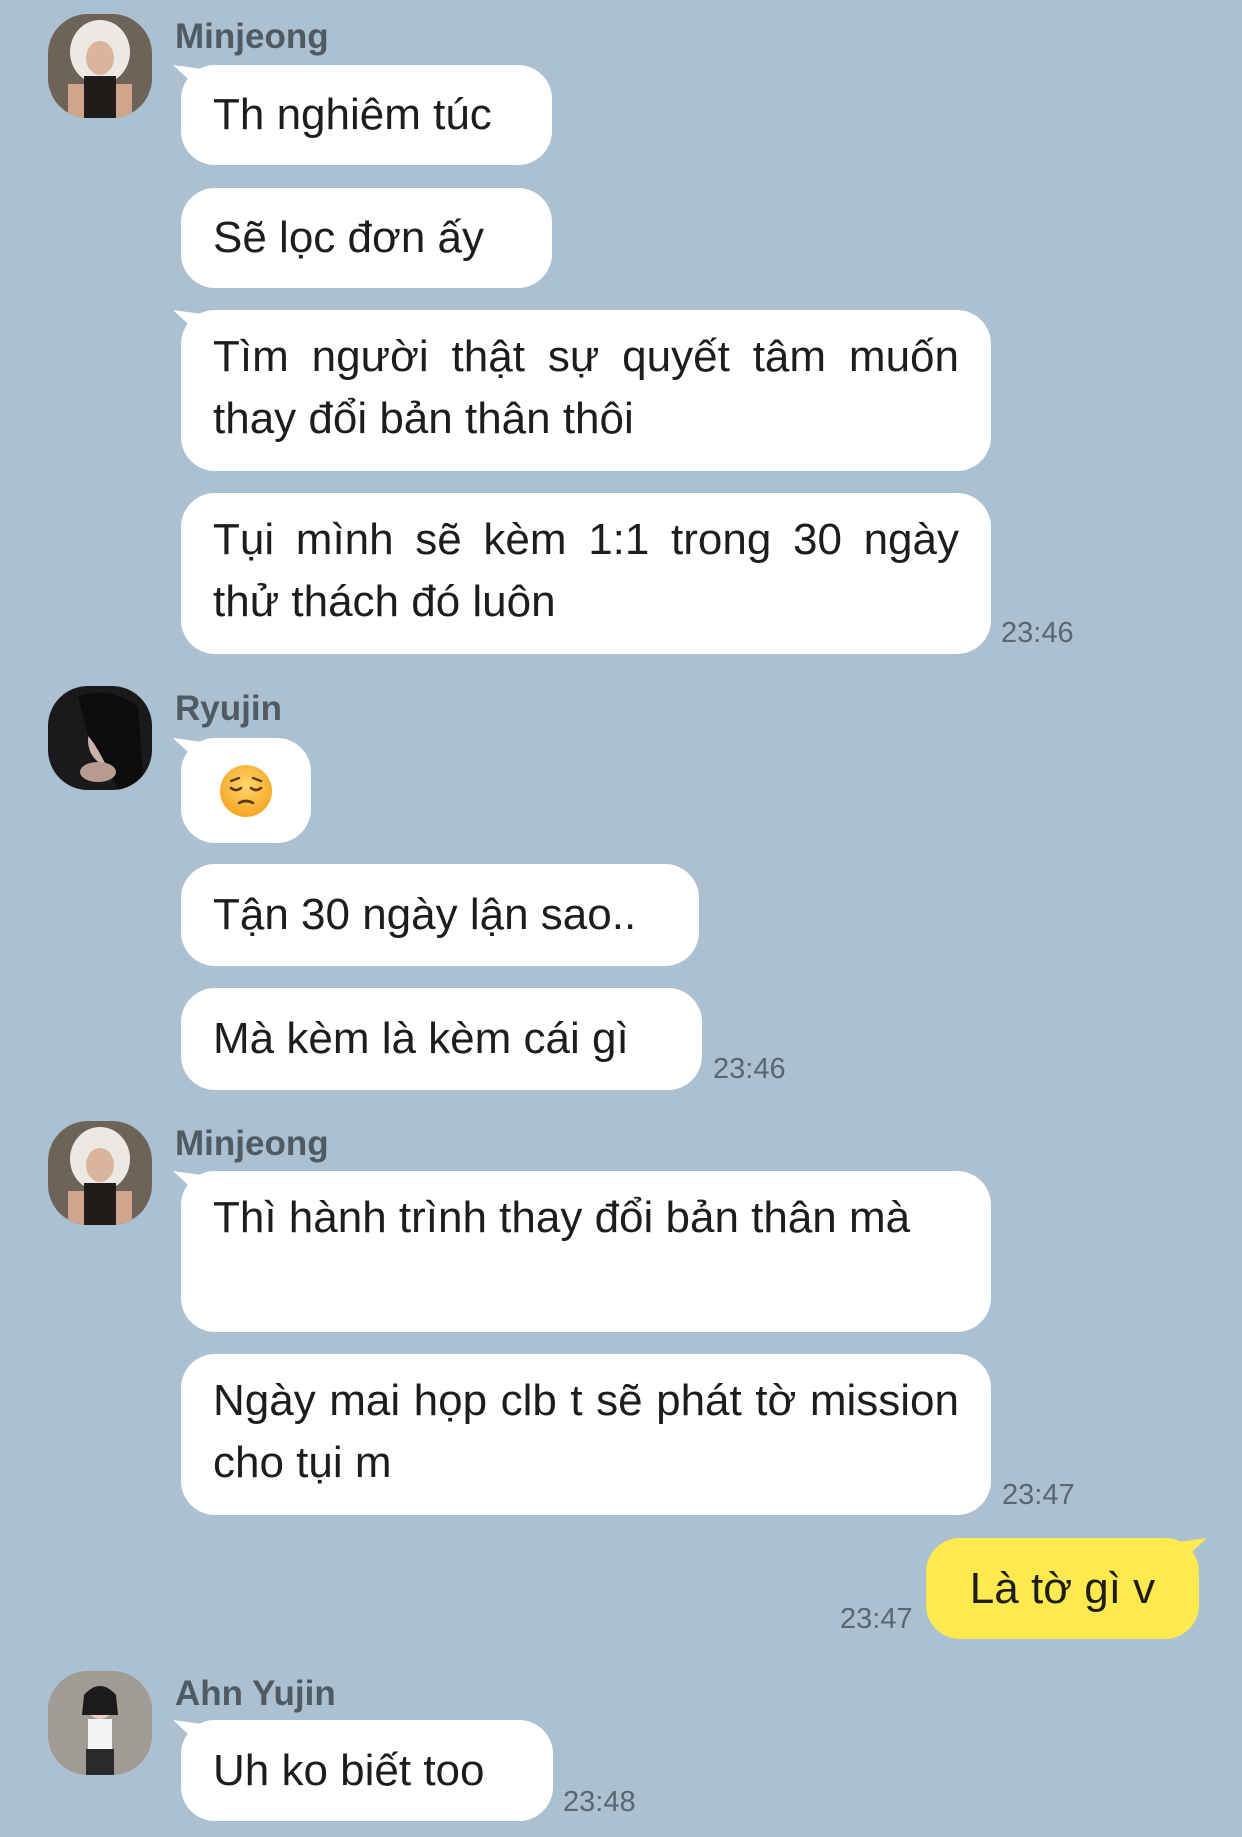  I want to click on message-text: Th nghiêm túc, so click(352, 114).